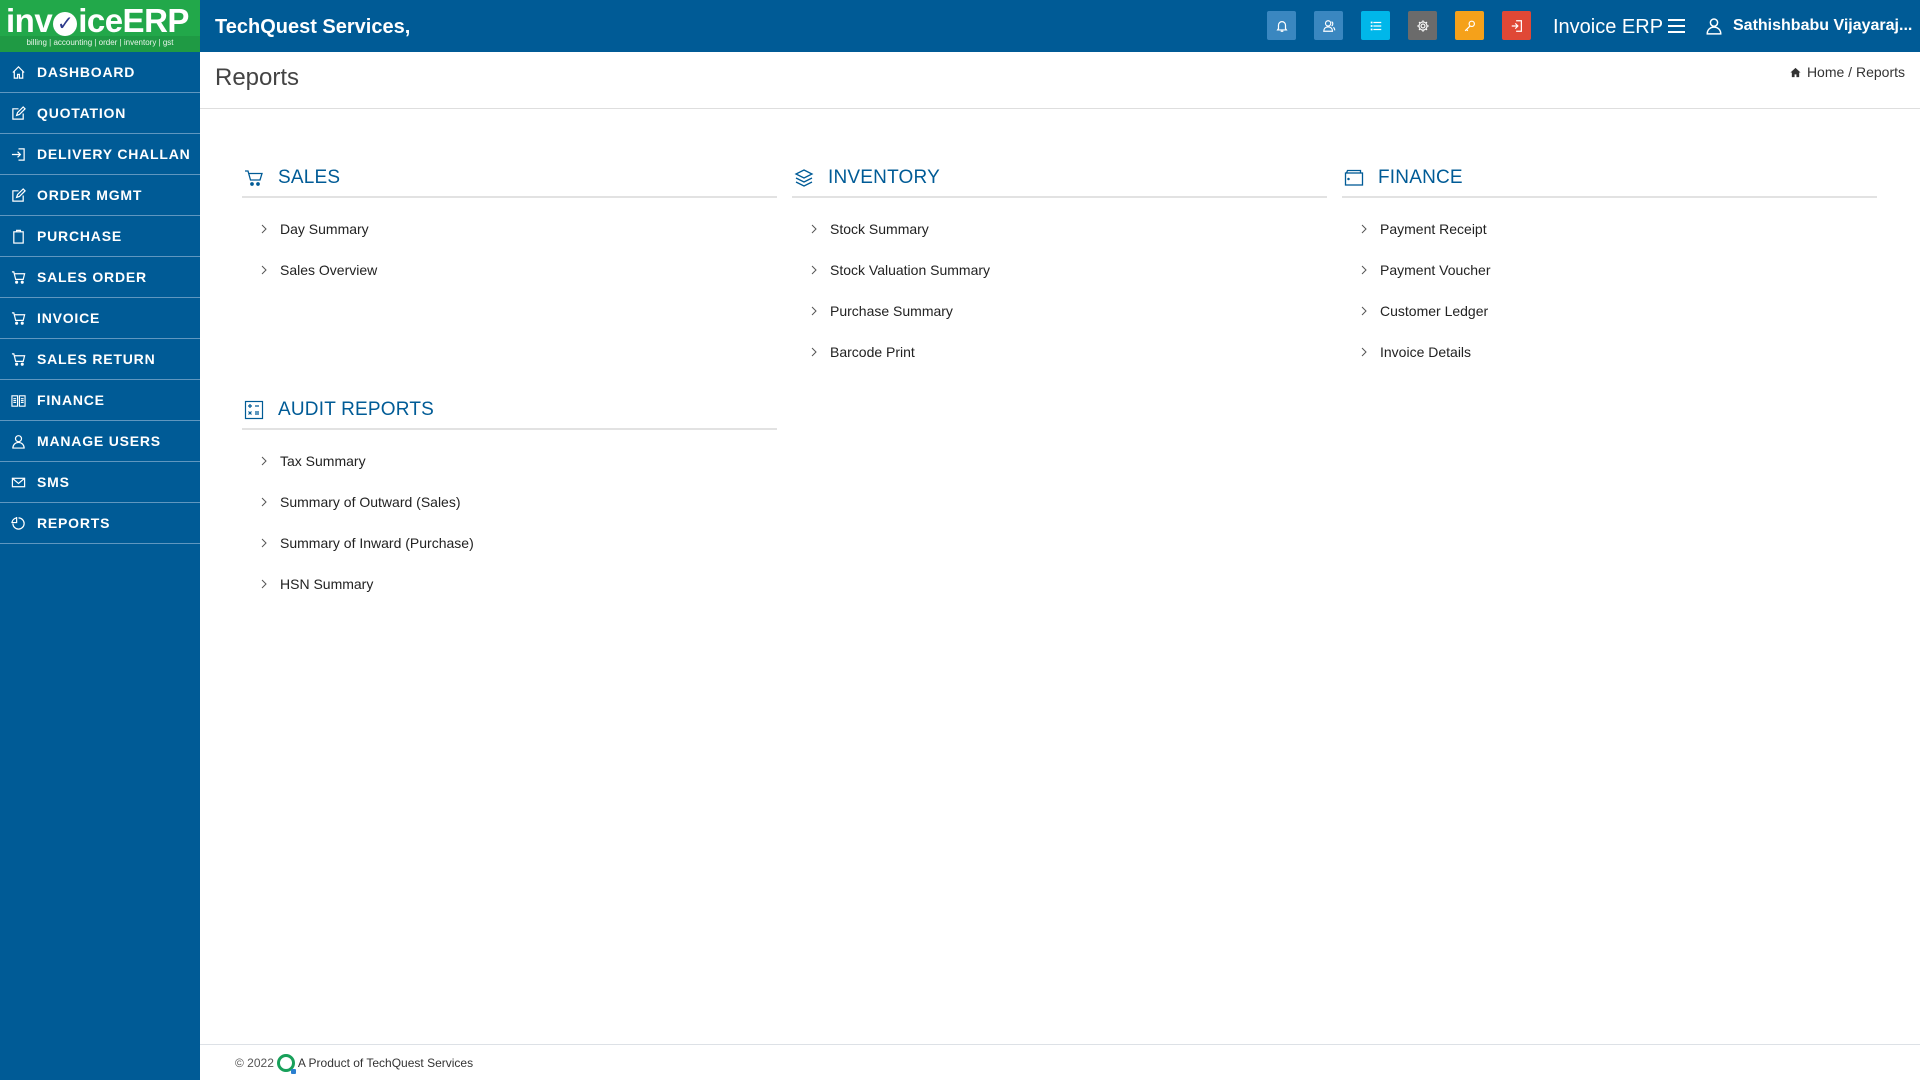 The image size is (1920, 1080). I want to click on sidebar-item-label: SMS, so click(53, 482).